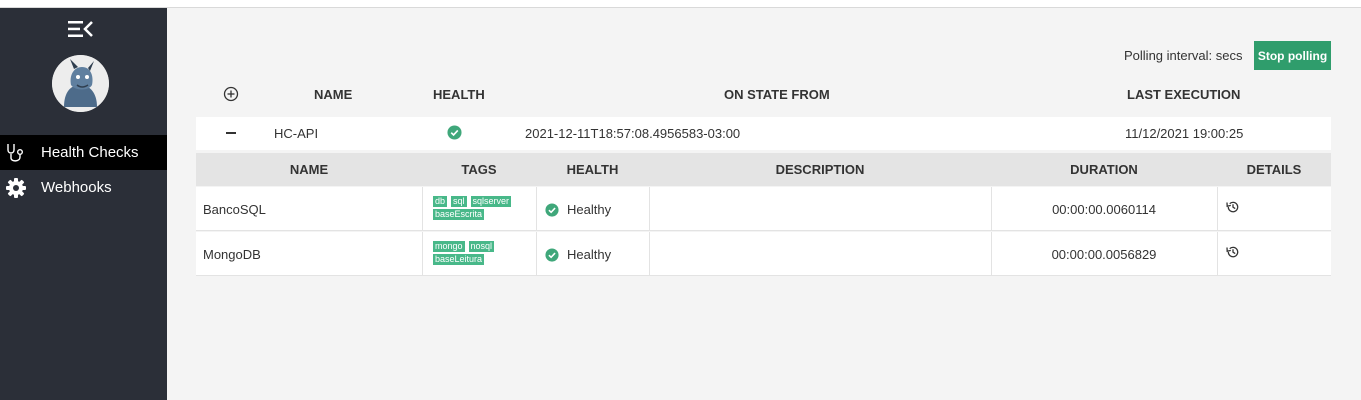  I want to click on tag-list: db sql sqlserver baseEscrita, so click(478, 208).